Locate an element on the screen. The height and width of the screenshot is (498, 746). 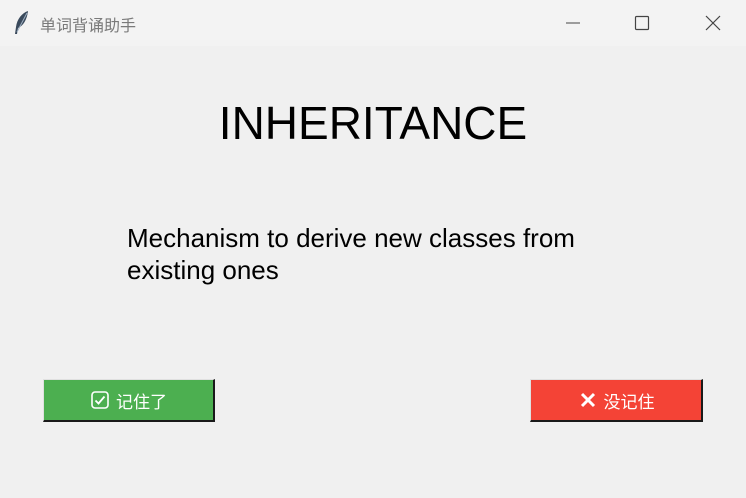
forgot-label: 没记住 is located at coordinates (629, 402).